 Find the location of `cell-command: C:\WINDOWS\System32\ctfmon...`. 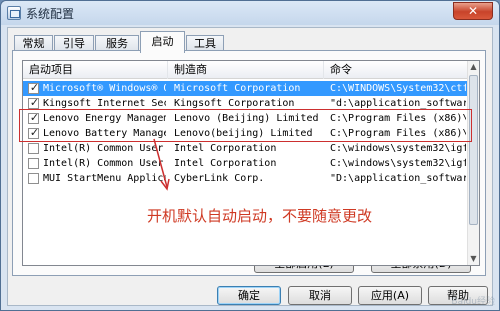

cell-command: C:\WINDOWS\System32\ctfmon... is located at coordinates (398, 88).